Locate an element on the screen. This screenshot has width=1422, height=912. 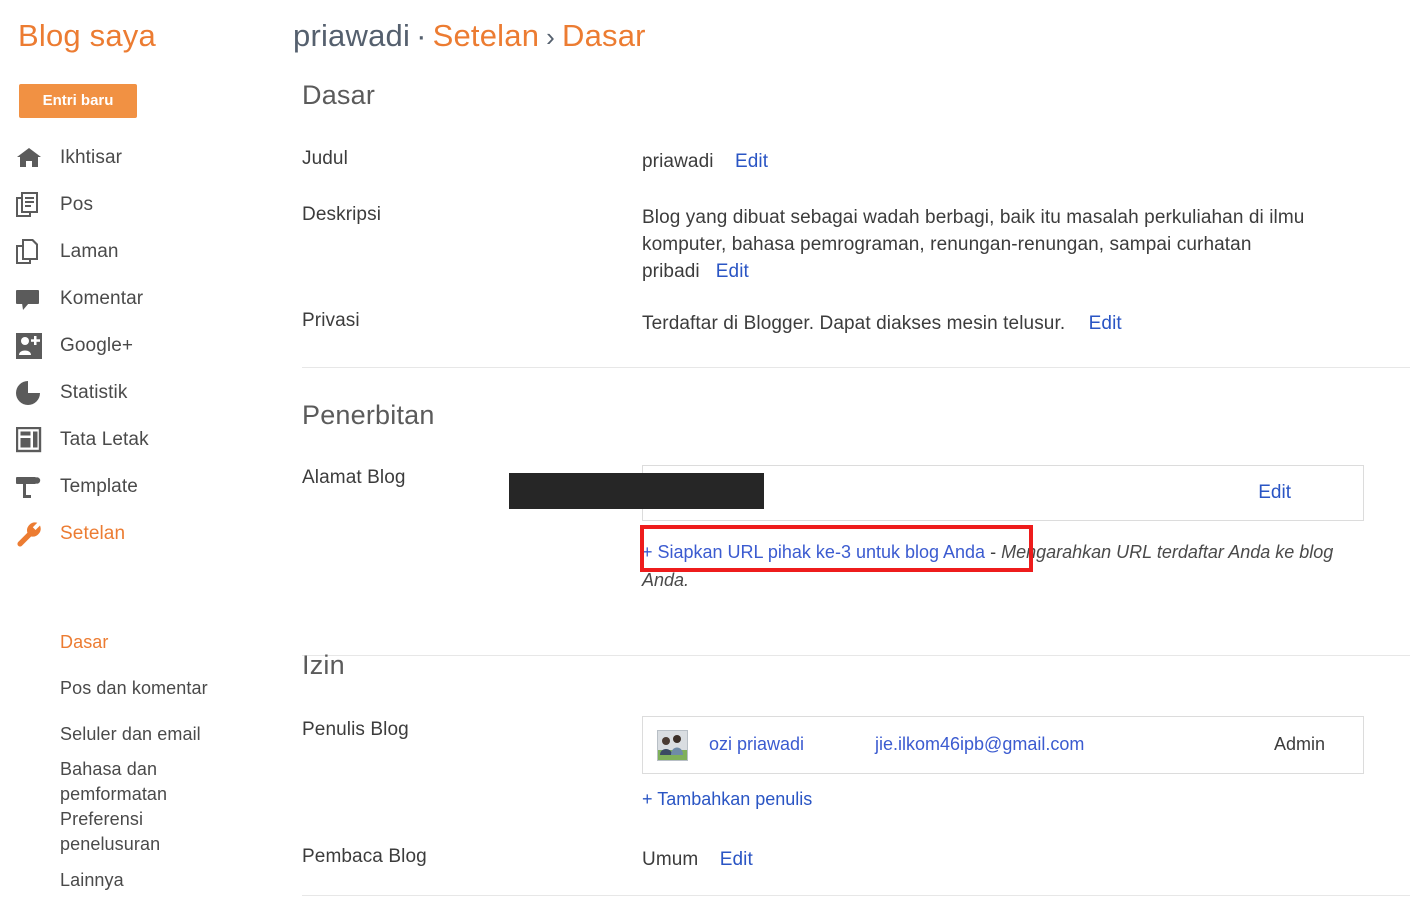
template-icon is located at coordinates (33, 487).